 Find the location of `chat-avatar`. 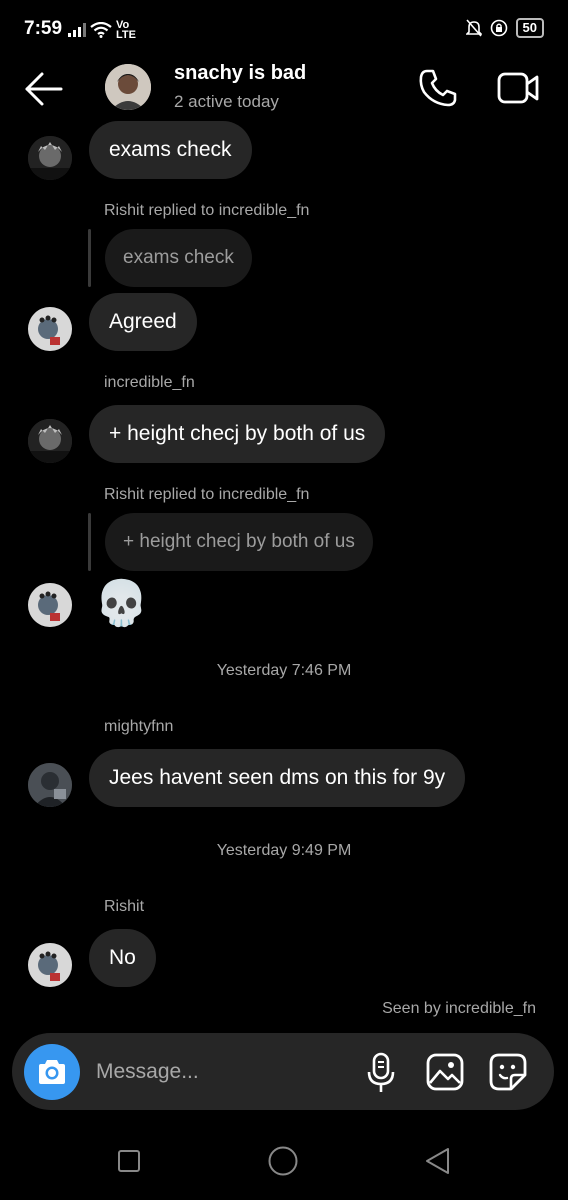

chat-avatar is located at coordinates (128, 87).